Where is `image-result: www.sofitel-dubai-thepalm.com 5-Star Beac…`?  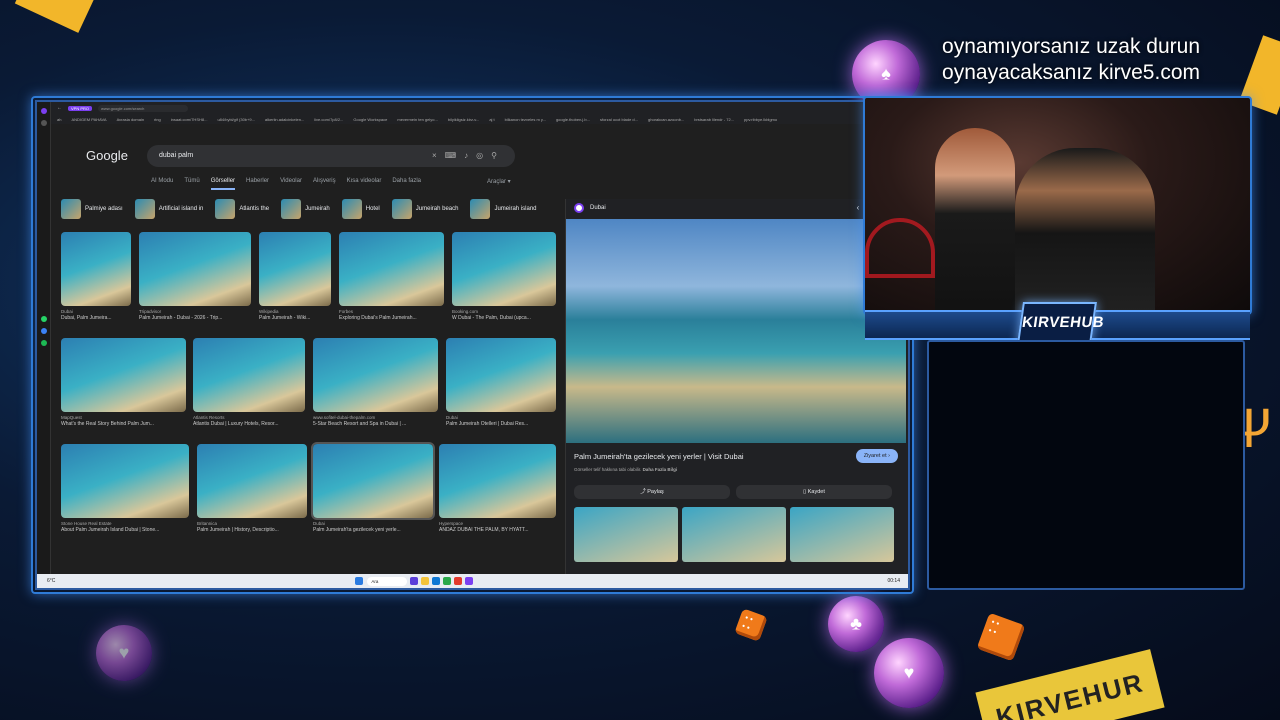
image-result: www.sofitel-dubai-thepalm.com 5-Star Beac… is located at coordinates (375, 382).